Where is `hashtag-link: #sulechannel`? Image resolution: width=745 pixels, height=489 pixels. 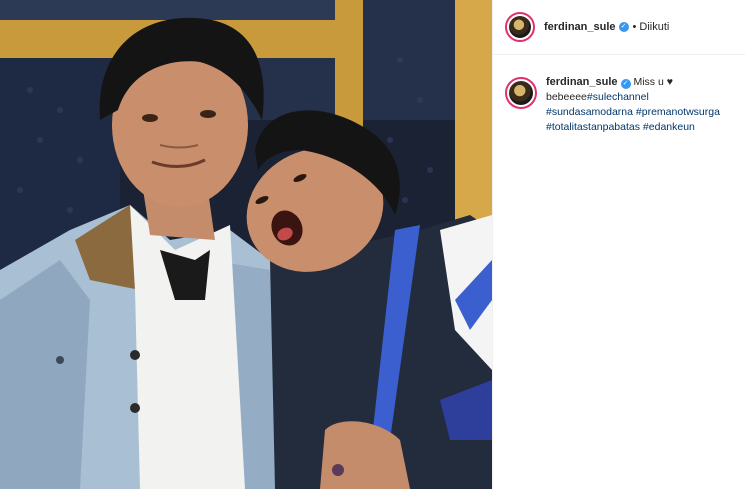
hashtag-link: #sulechannel is located at coordinates (618, 97).